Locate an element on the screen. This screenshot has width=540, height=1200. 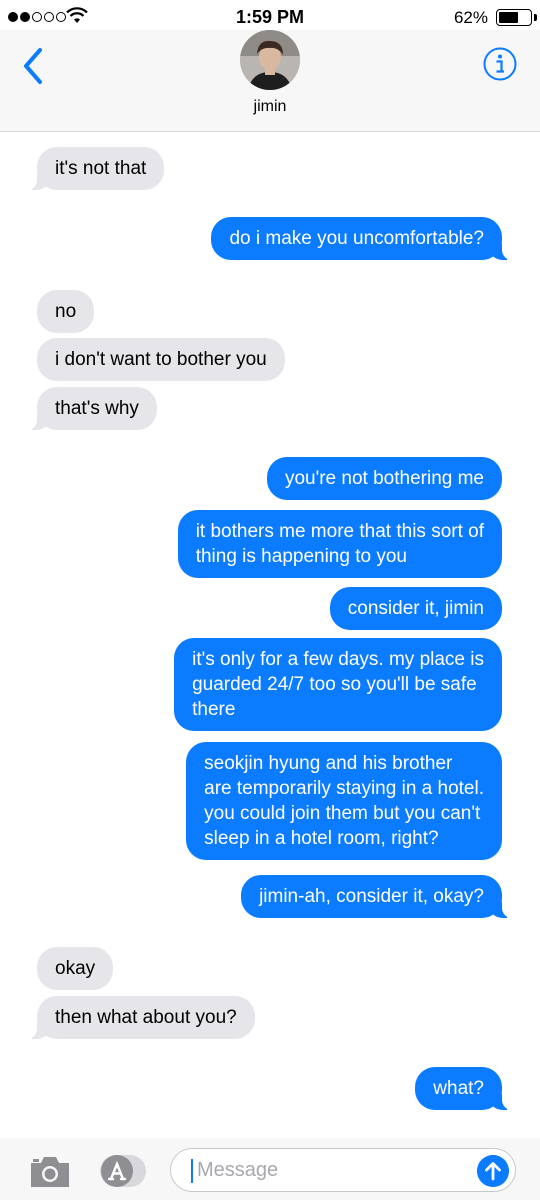
battery-percent: 62% is located at coordinates (470, 17).